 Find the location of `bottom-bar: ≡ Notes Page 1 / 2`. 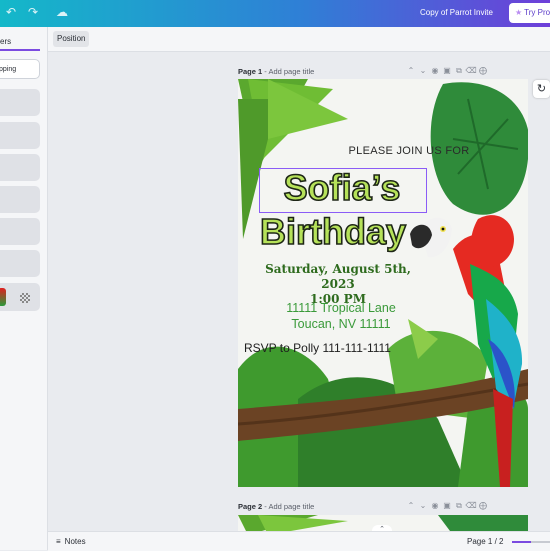

bottom-bar: ≡ Notes Page 1 / 2 is located at coordinates (299, 541).